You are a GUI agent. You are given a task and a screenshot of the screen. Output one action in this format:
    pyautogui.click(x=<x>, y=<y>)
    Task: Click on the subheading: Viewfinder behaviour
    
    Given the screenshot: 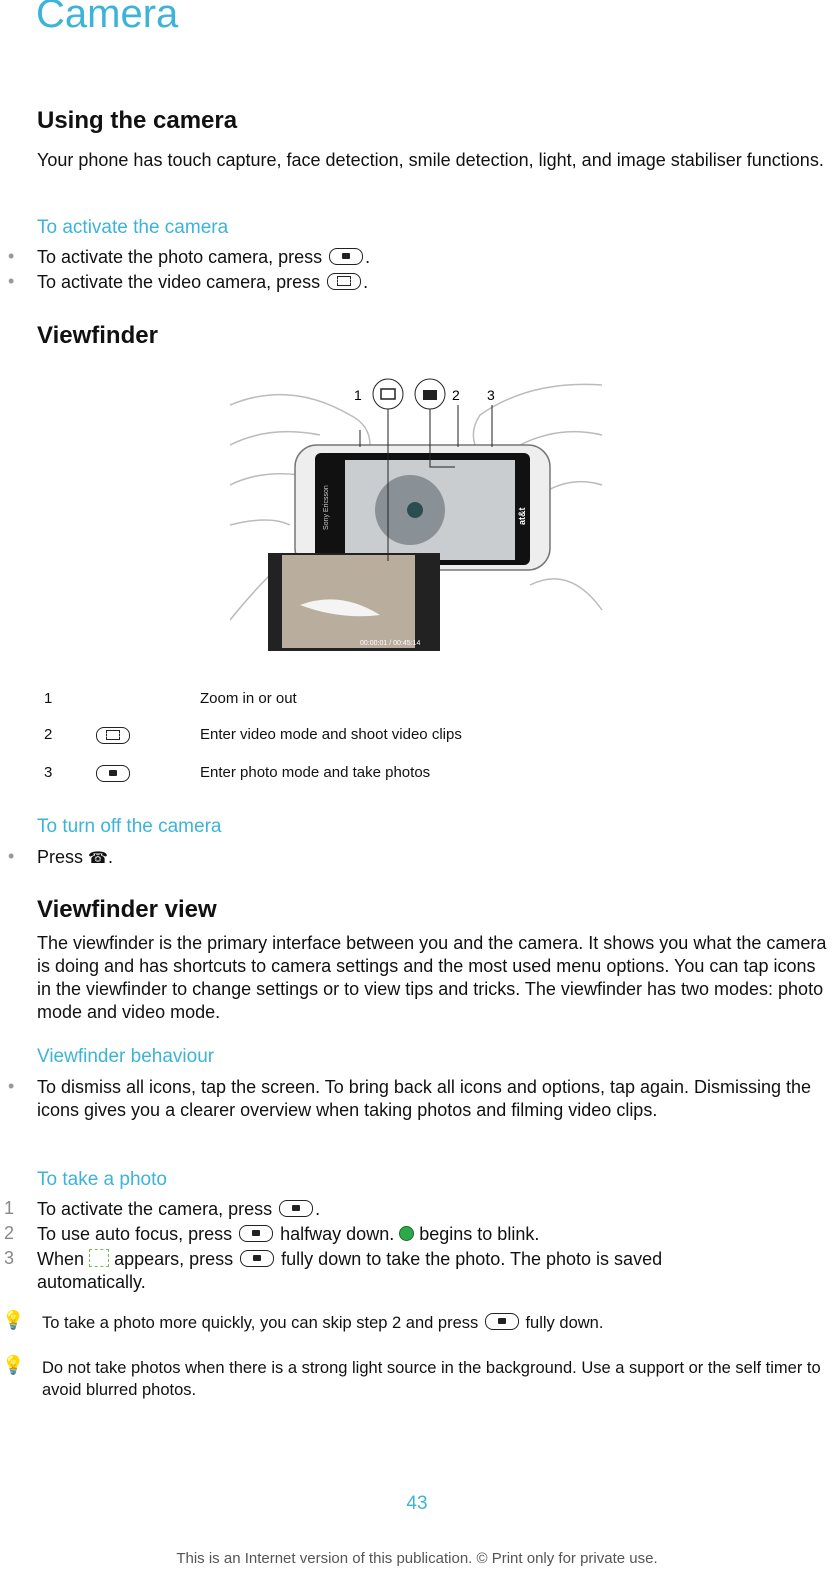 What is the action you would take?
    pyautogui.click(x=126, y=1056)
    